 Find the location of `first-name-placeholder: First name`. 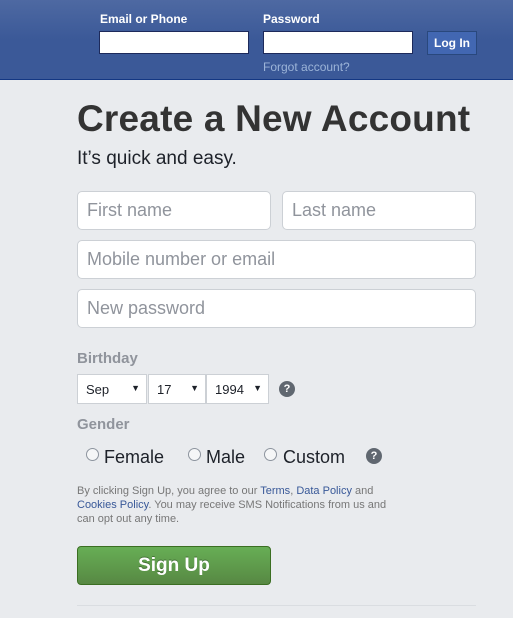

first-name-placeholder: First name is located at coordinates (130, 210).